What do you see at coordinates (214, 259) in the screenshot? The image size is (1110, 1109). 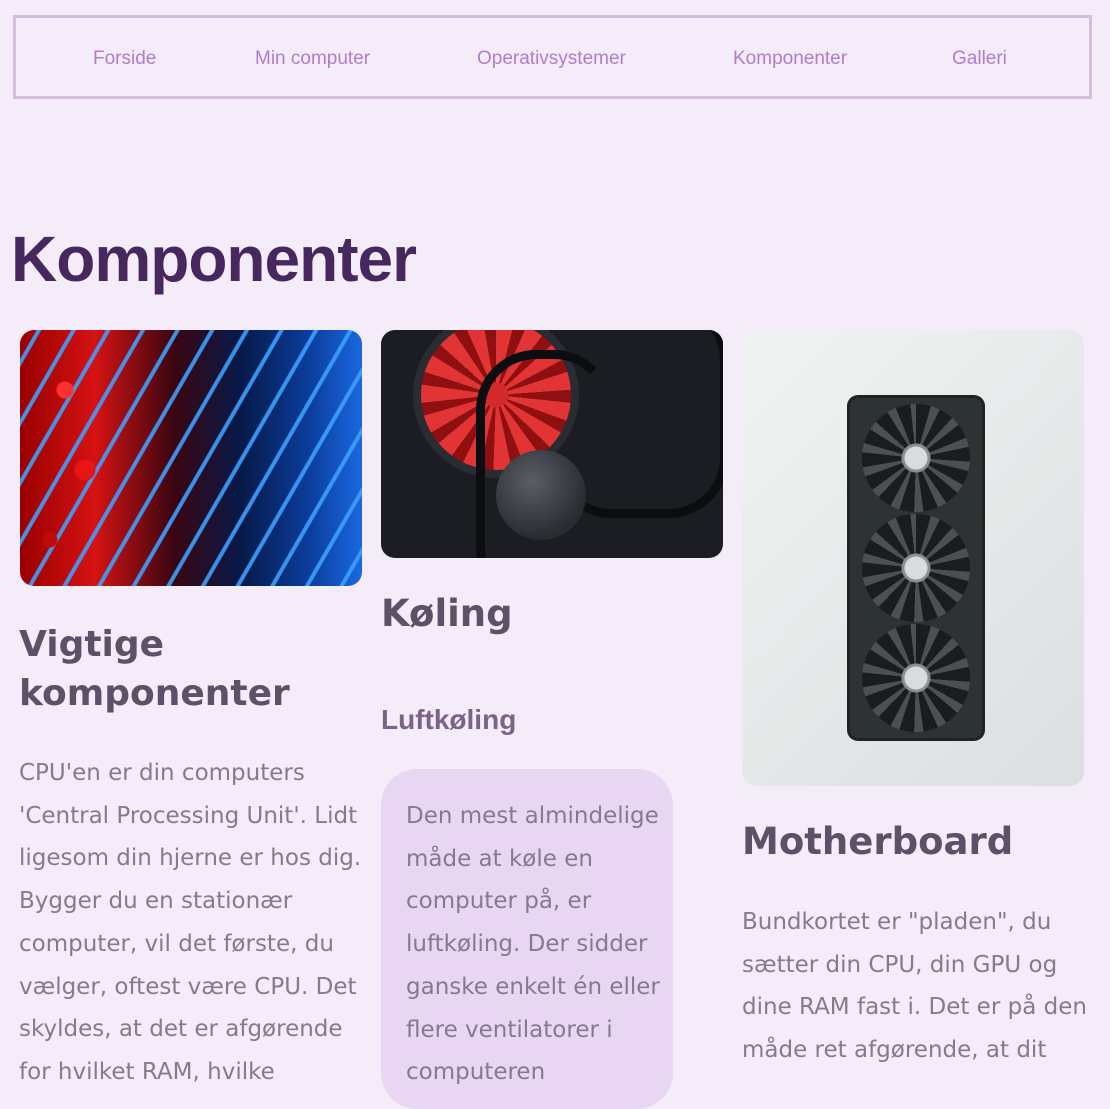 I see `page-title: Komponenter` at bounding box center [214, 259].